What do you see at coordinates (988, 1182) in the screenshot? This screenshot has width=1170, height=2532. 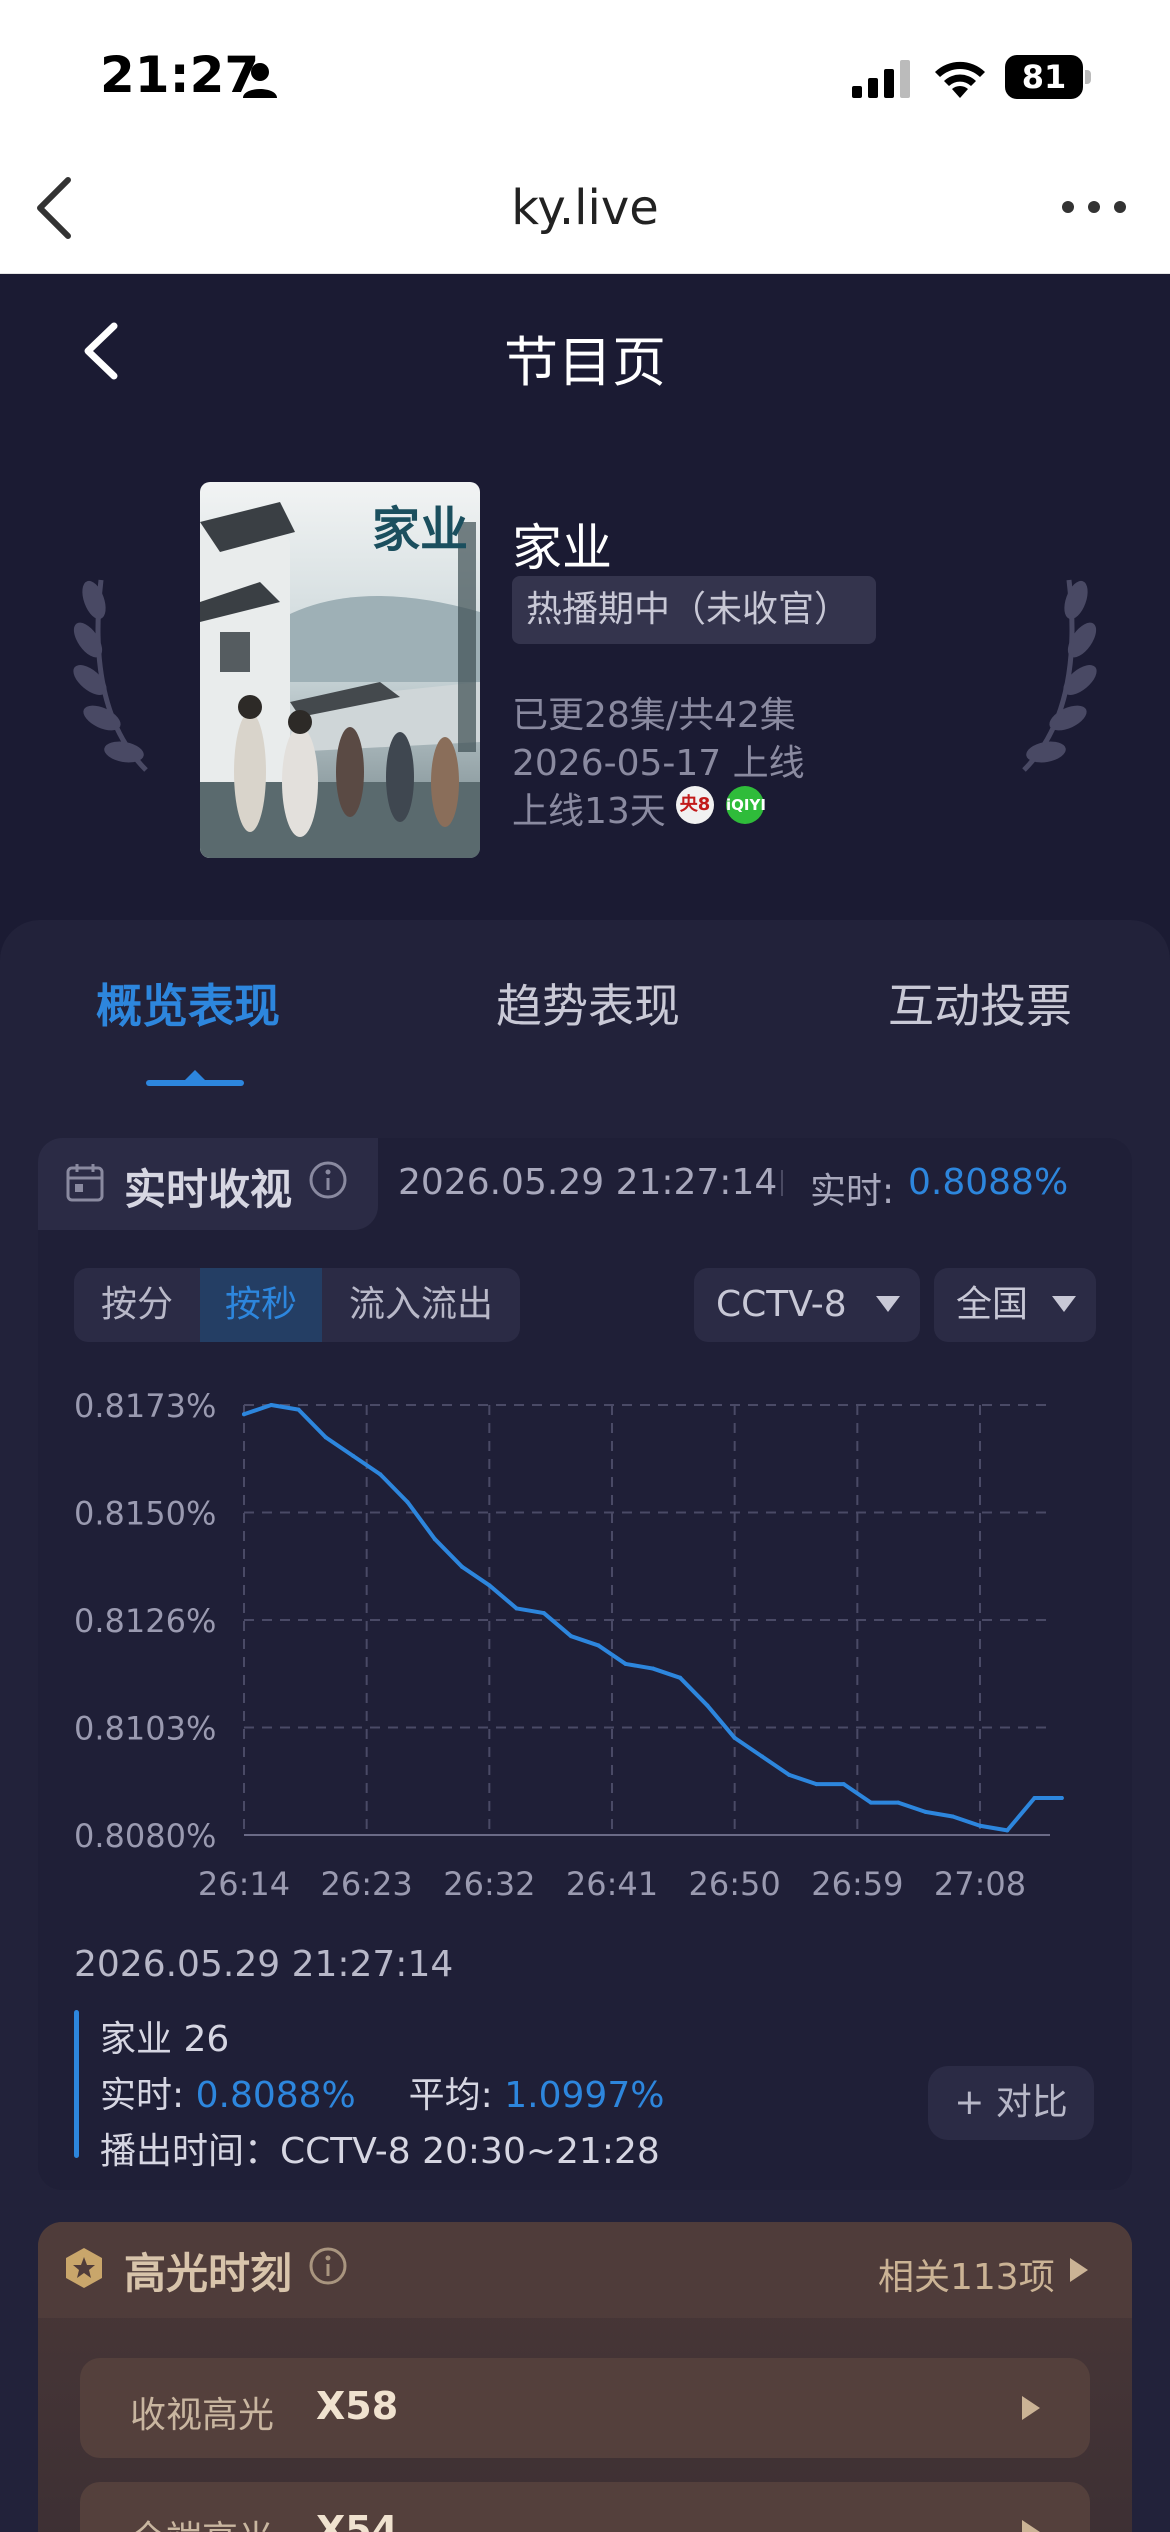 I see `realtime-now-value: 0.8088%` at bounding box center [988, 1182].